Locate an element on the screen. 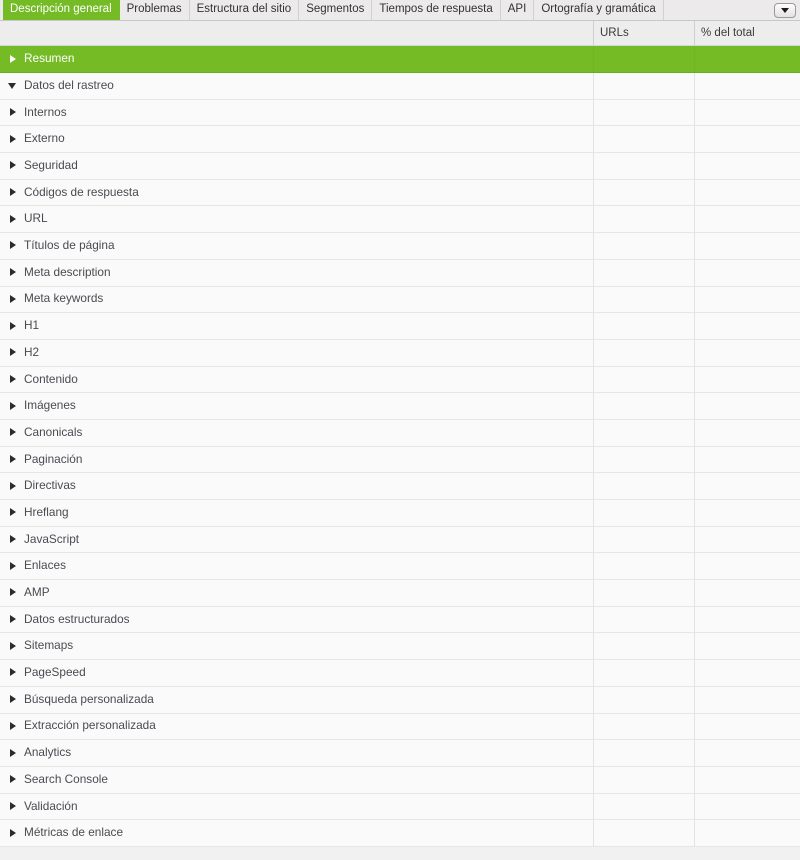 The height and width of the screenshot is (860, 800). table-row: Datos del rastreo is located at coordinates (400, 86).